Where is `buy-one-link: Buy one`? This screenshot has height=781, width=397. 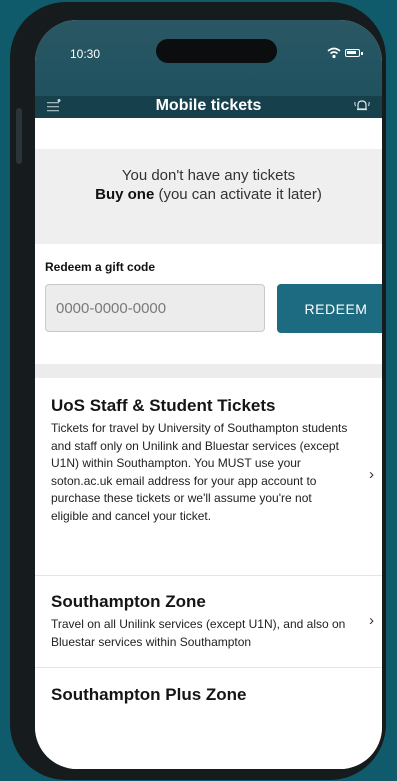 buy-one-link: Buy one is located at coordinates (124, 194).